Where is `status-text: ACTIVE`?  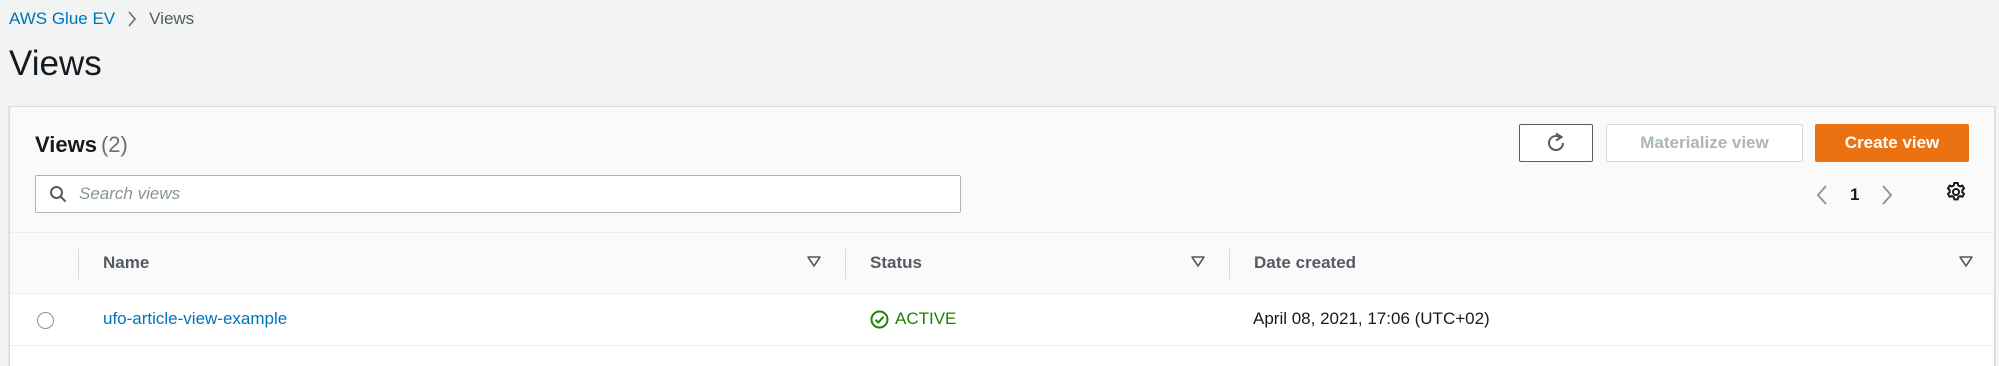
status-text: ACTIVE is located at coordinates (926, 318).